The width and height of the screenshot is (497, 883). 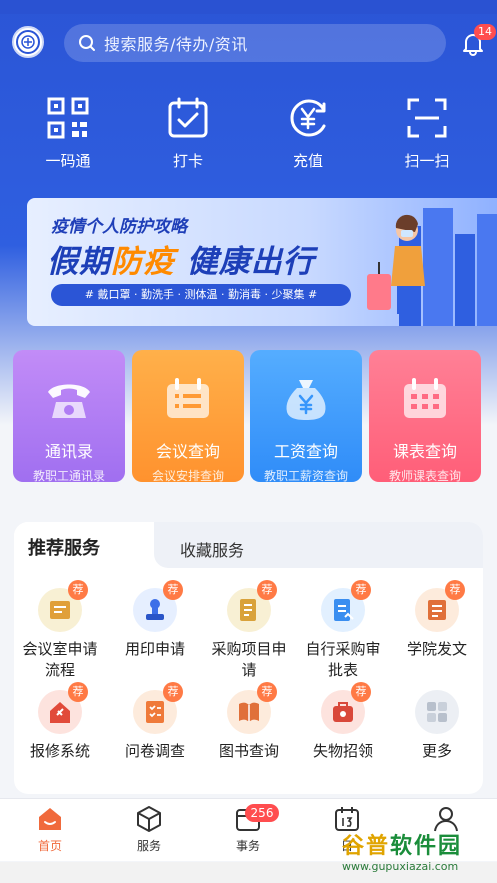 What do you see at coordinates (188, 117) in the screenshot?
I see `checkin-icon` at bounding box center [188, 117].